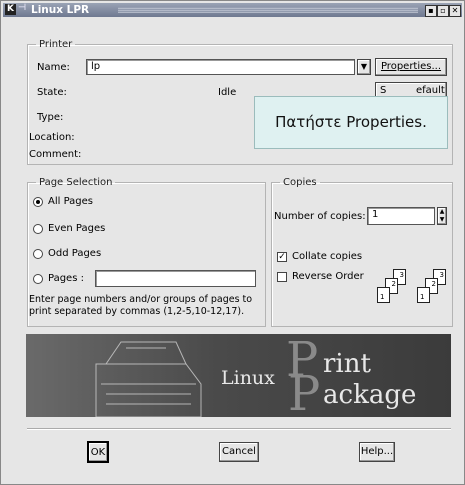 The width and height of the screenshot is (465, 485). I want to click on footer-divider, so click(239, 429).